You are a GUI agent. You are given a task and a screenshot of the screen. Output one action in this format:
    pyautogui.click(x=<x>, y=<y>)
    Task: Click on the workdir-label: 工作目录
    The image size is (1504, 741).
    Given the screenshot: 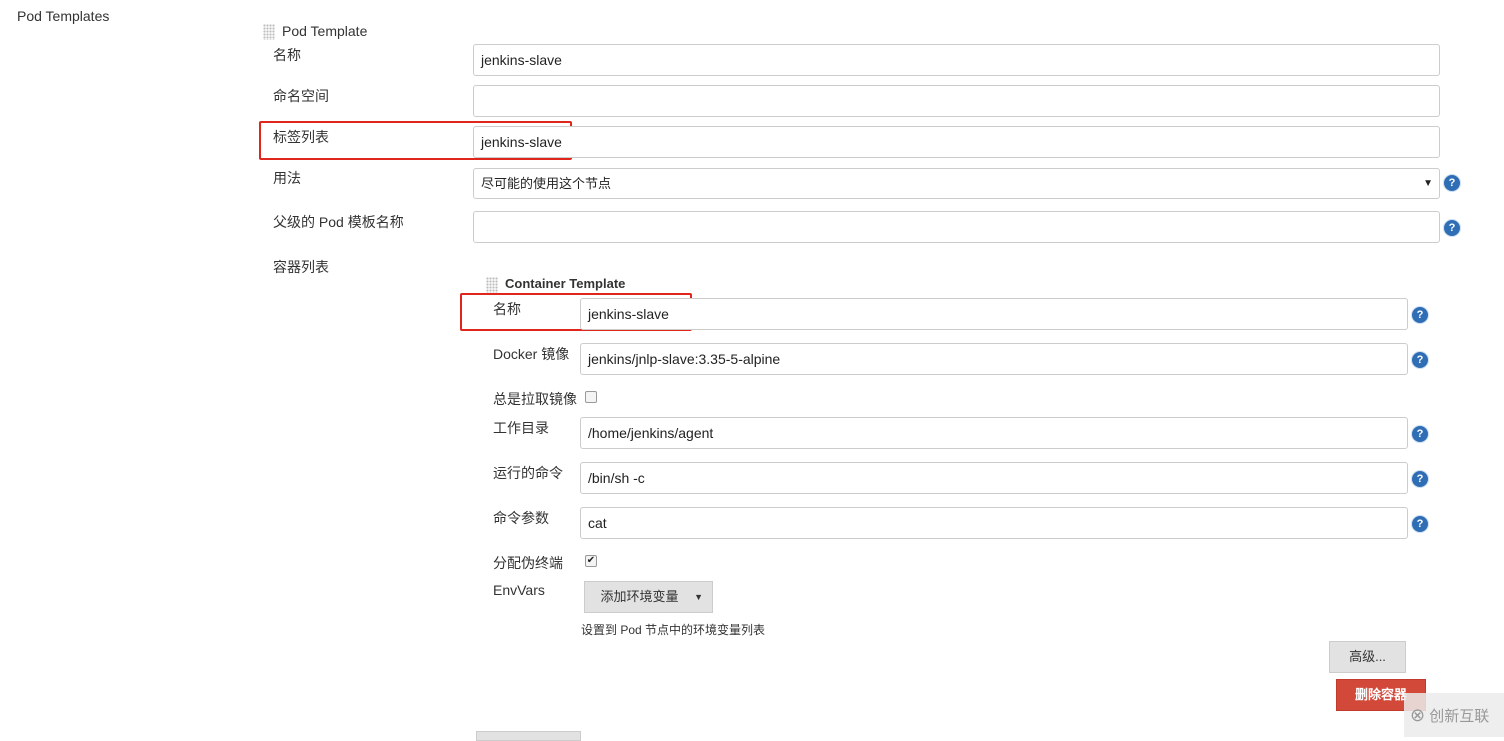 What is the action you would take?
    pyautogui.click(x=521, y=428)
    